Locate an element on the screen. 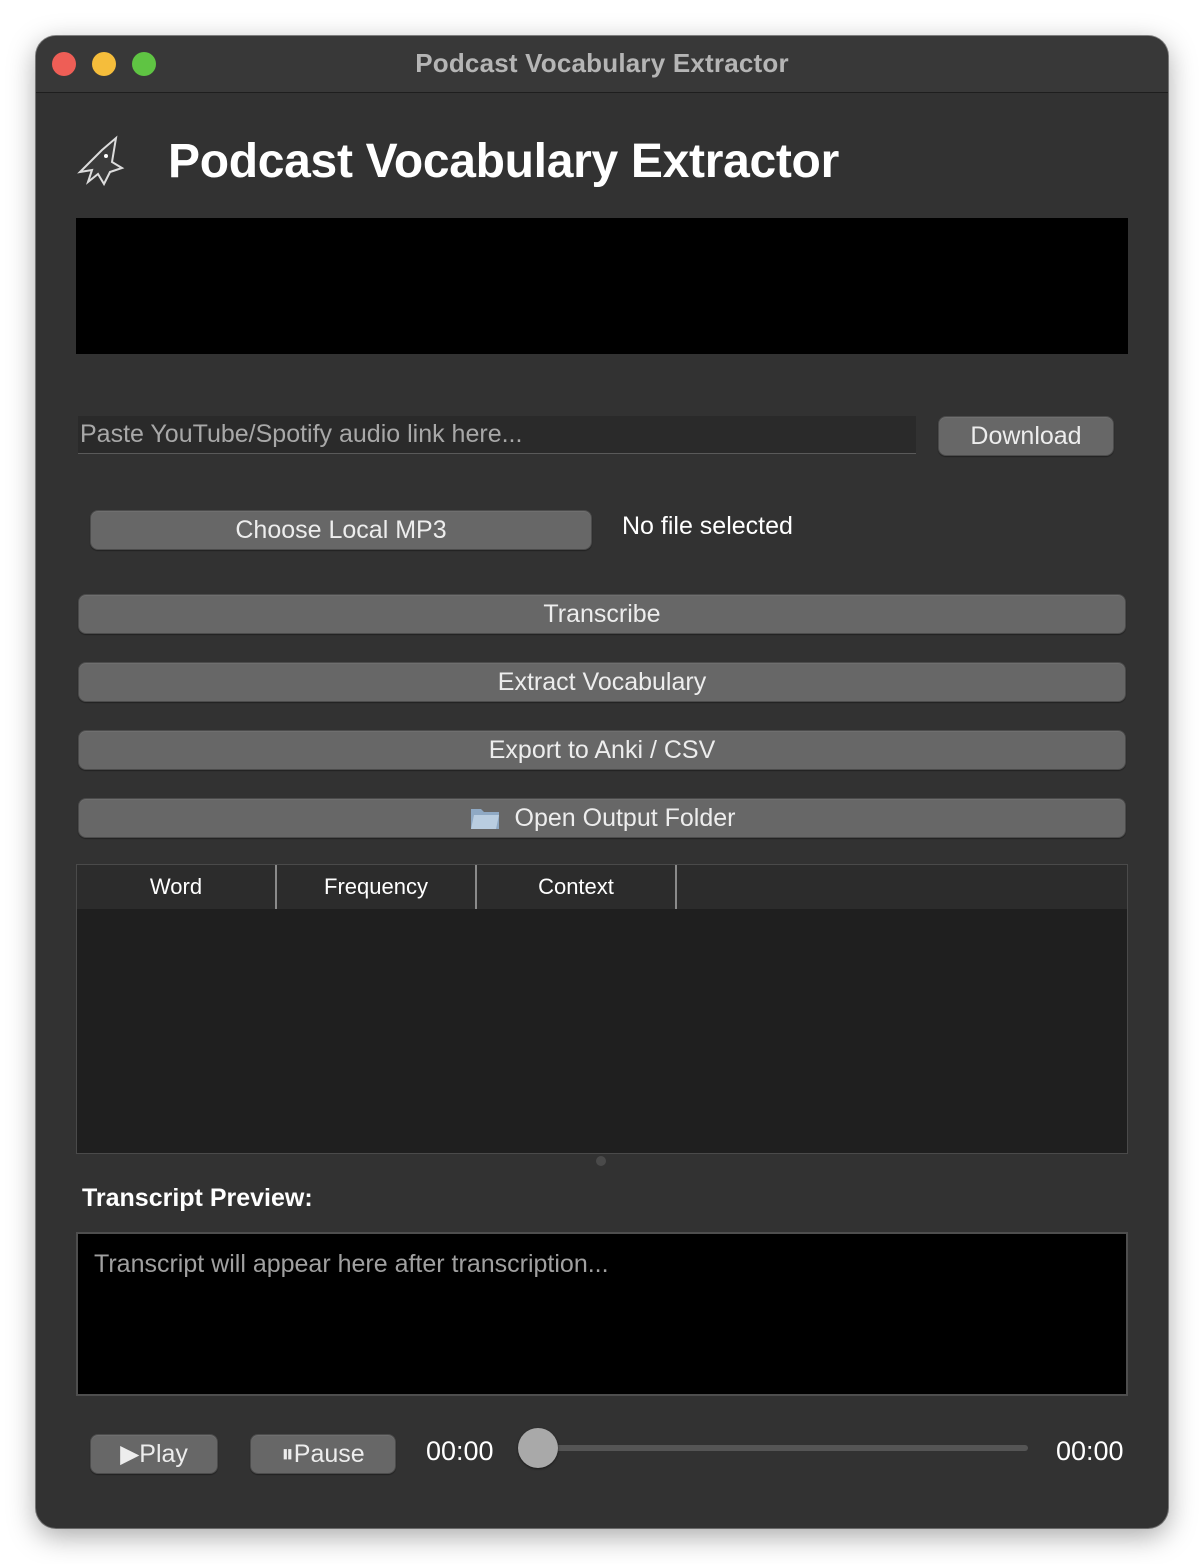  title-bar: Podcast Vocabulary Extractor is located at coordinates (602, 64).